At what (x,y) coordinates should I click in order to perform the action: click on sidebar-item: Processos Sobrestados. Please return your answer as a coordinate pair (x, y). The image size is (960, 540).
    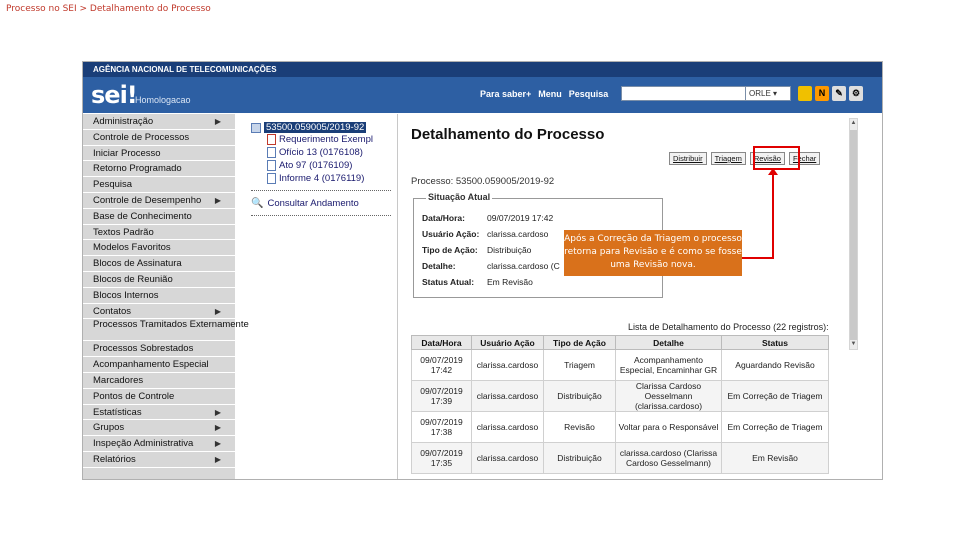
    Looking at the image, I should click on (159, 349).